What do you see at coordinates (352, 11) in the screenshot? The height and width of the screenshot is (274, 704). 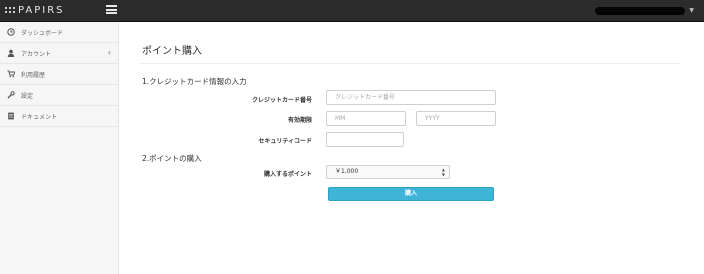 I see `top-navbar: PAPIRS ▼` at bounding box center [352, 11].